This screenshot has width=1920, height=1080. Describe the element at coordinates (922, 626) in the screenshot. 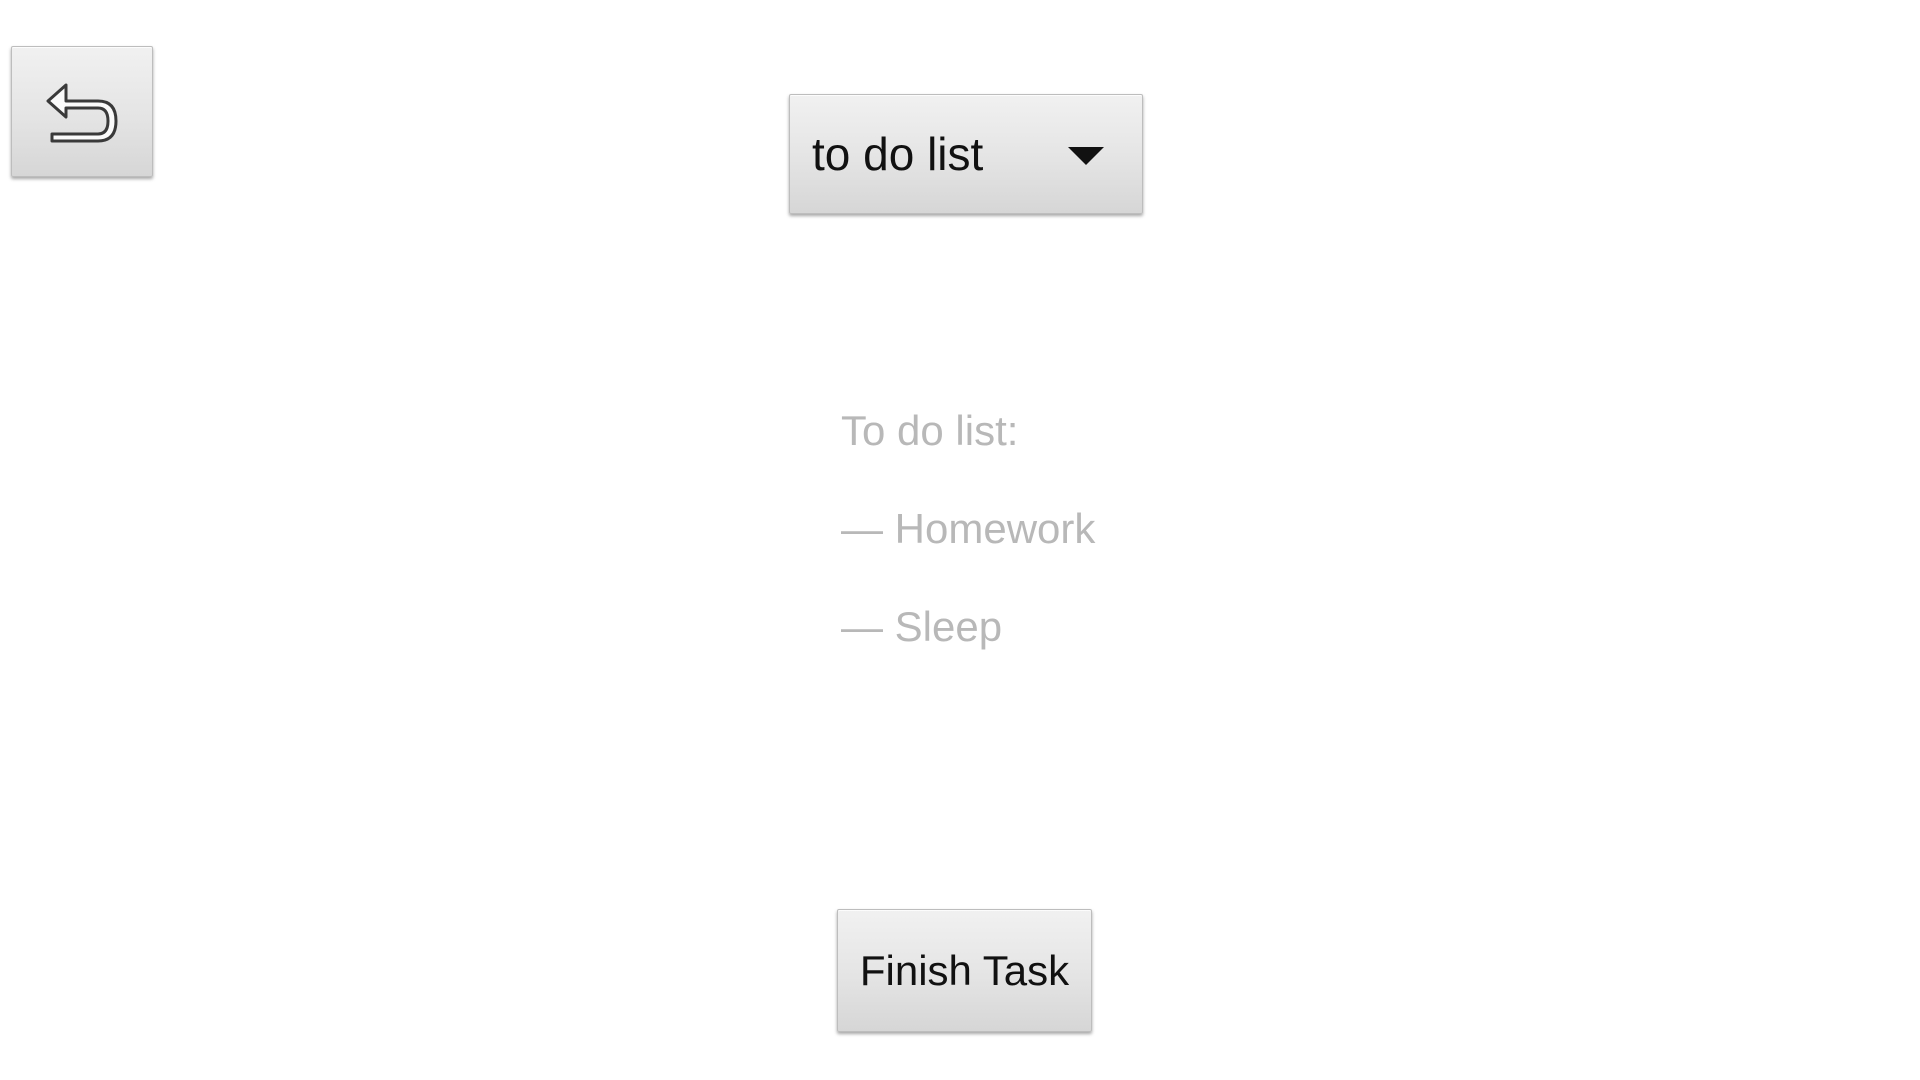

I see `list-item: — Sleep` at that location.